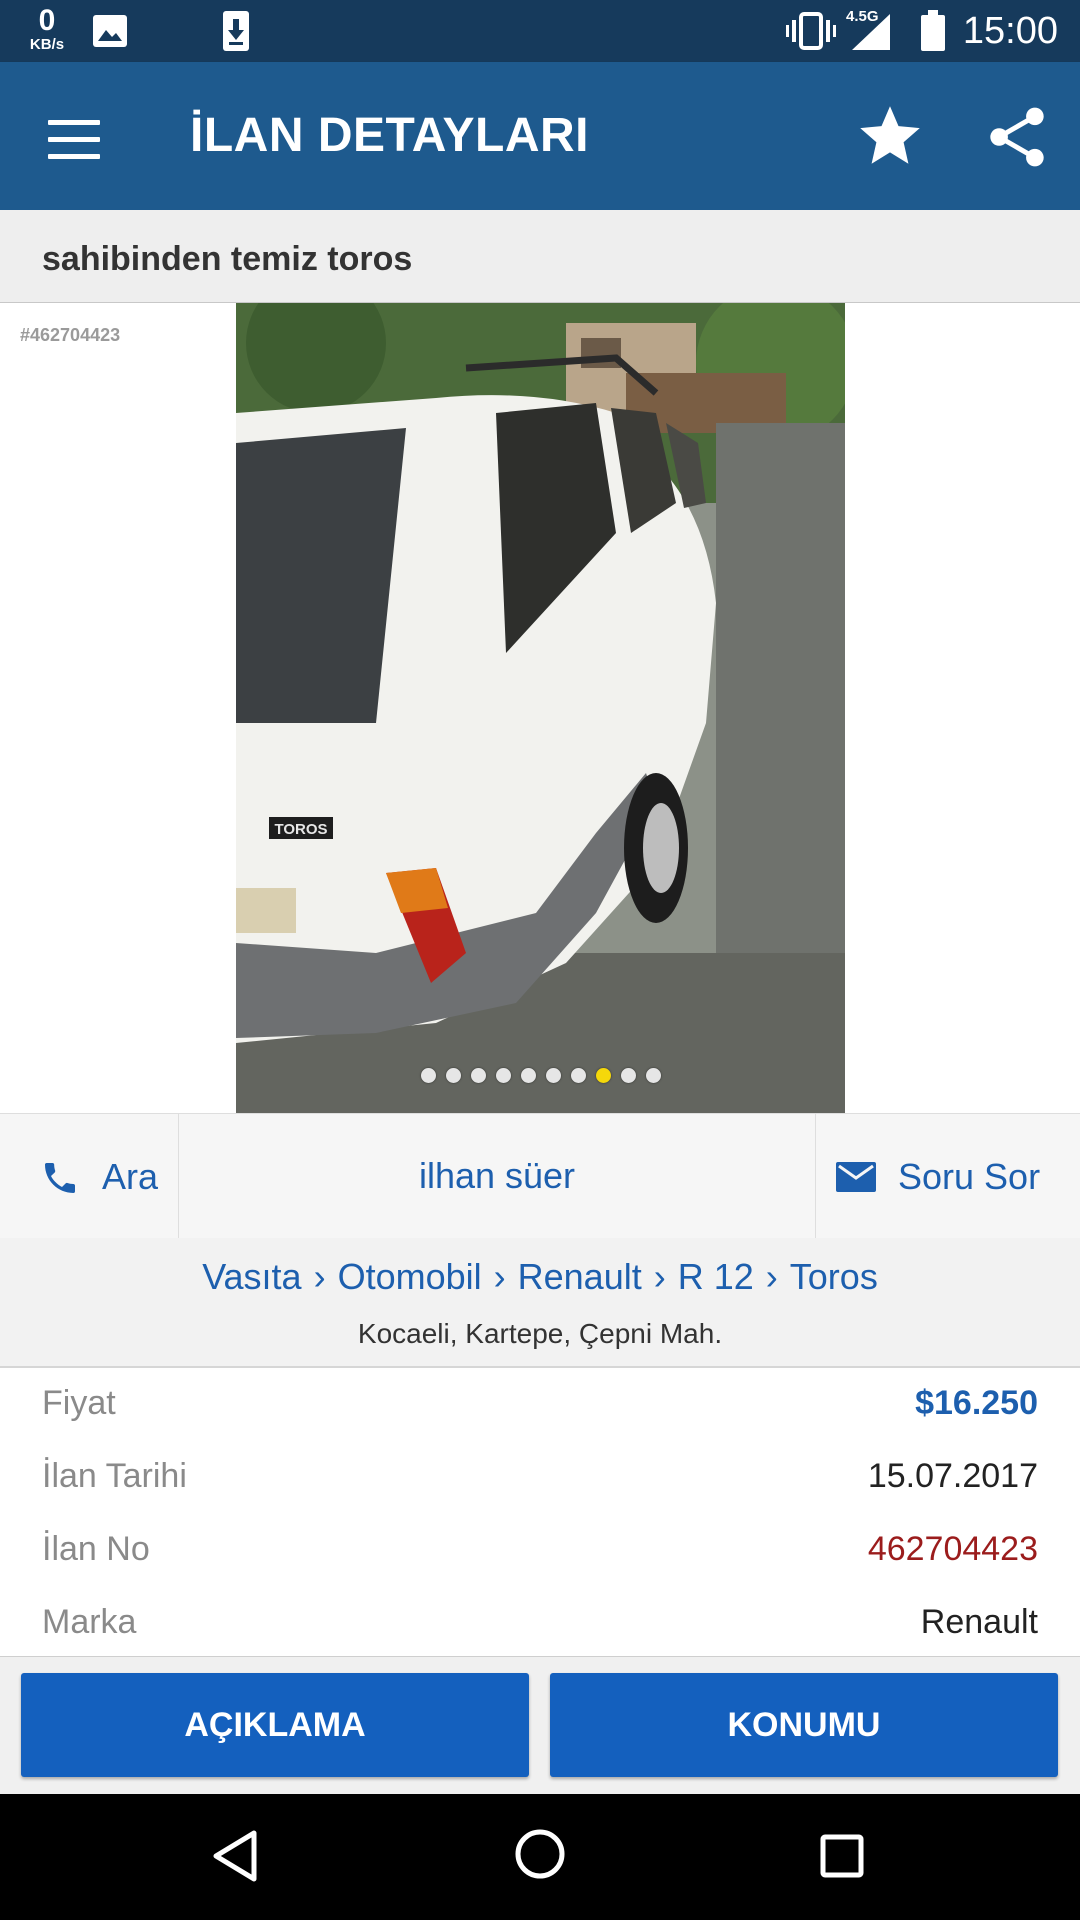 This screenshot has height=1920, width=1080. I want to click on detail-row-date: İlan Tarihi 15.07.2017, so click(540, 1477).